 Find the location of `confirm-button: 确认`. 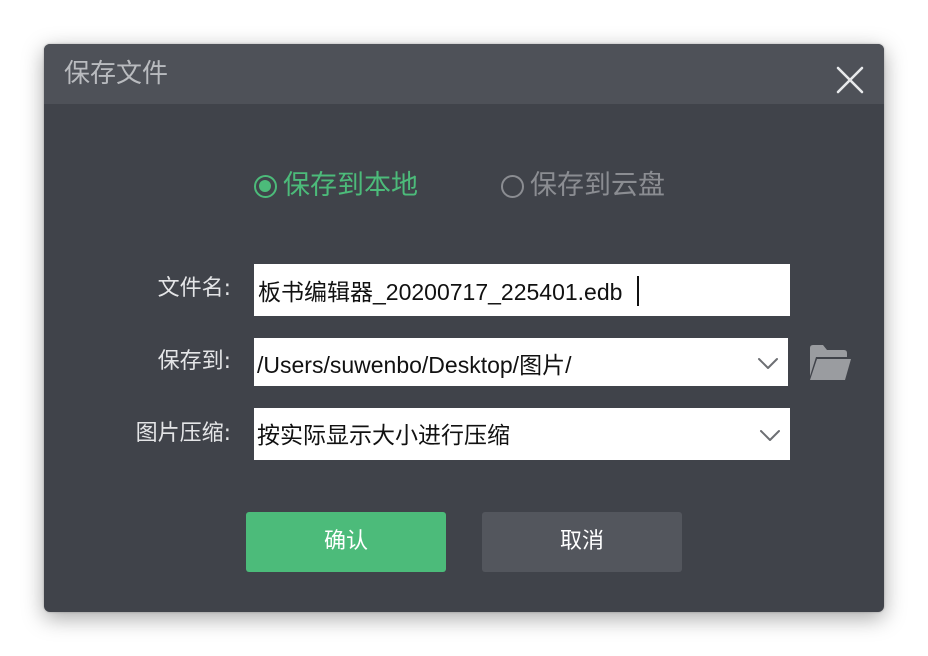

confirm-button: 确认 is located at coordinates (346, 542).